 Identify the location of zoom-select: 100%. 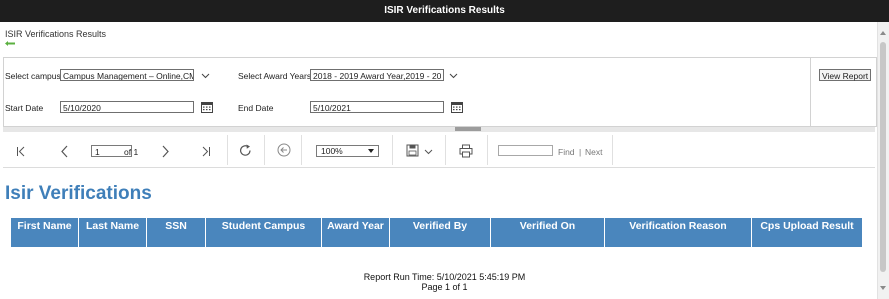
(347, 151).